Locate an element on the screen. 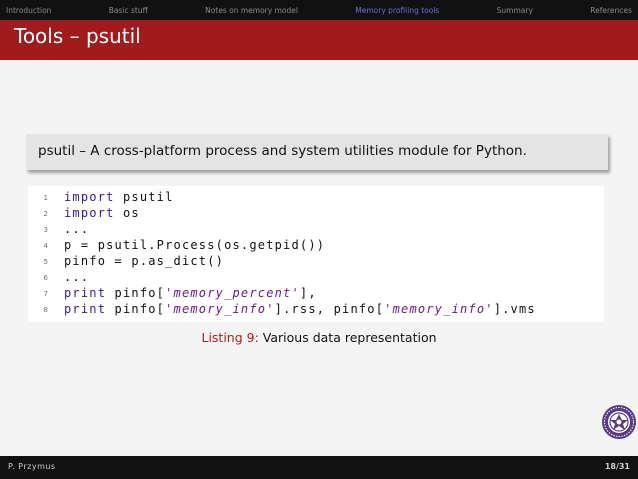  code-line: import psutil is located at coordinates (119, 197).